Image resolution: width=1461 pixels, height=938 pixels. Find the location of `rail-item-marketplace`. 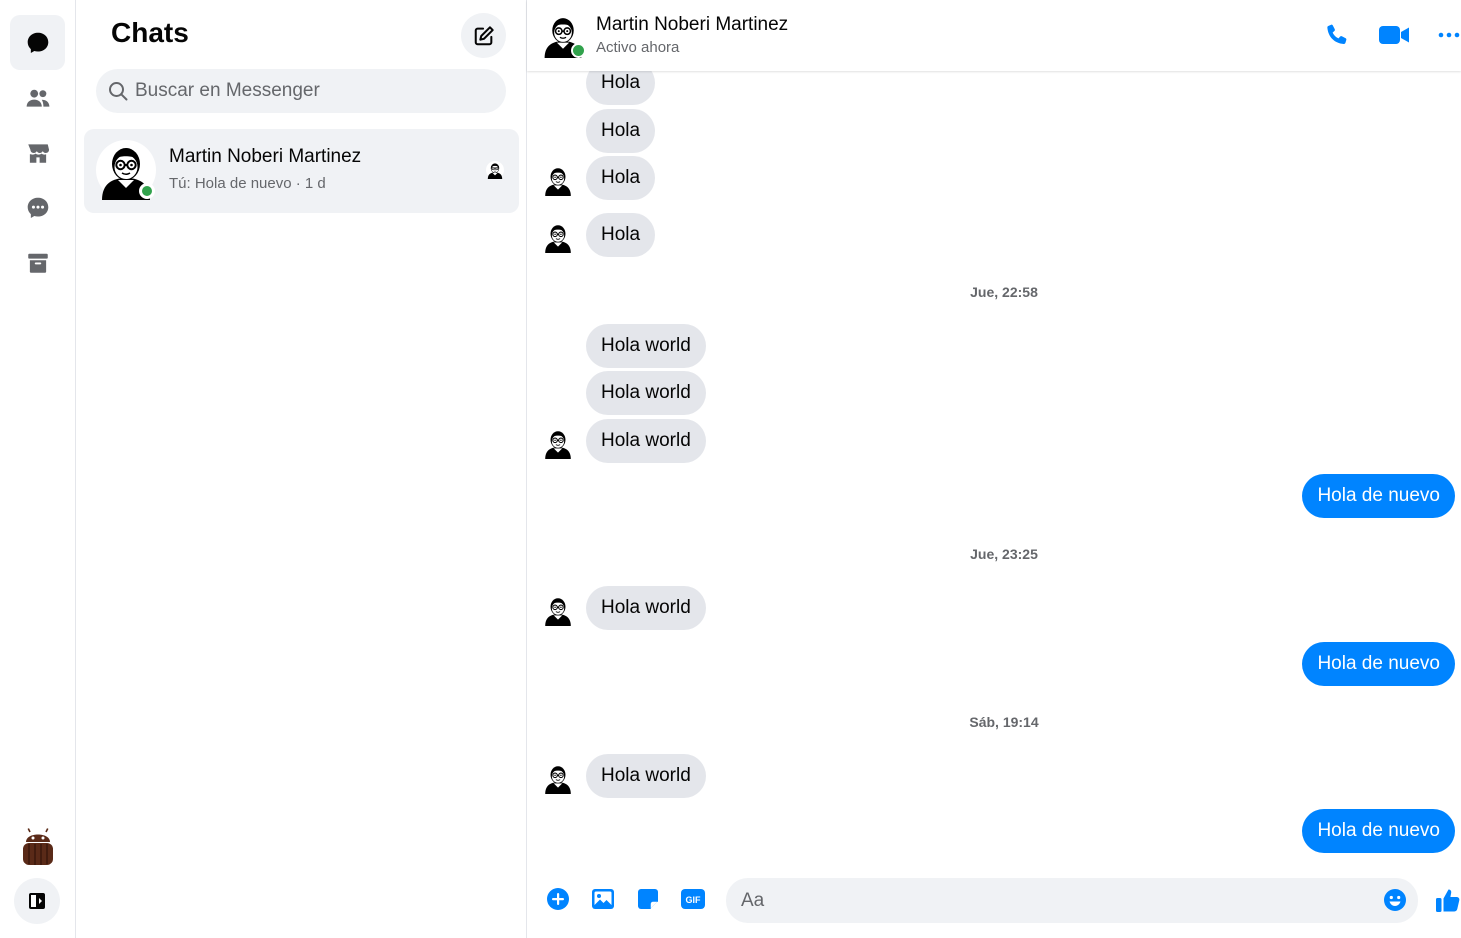

rail-item-marketplace is located at coordinates (37, 152).